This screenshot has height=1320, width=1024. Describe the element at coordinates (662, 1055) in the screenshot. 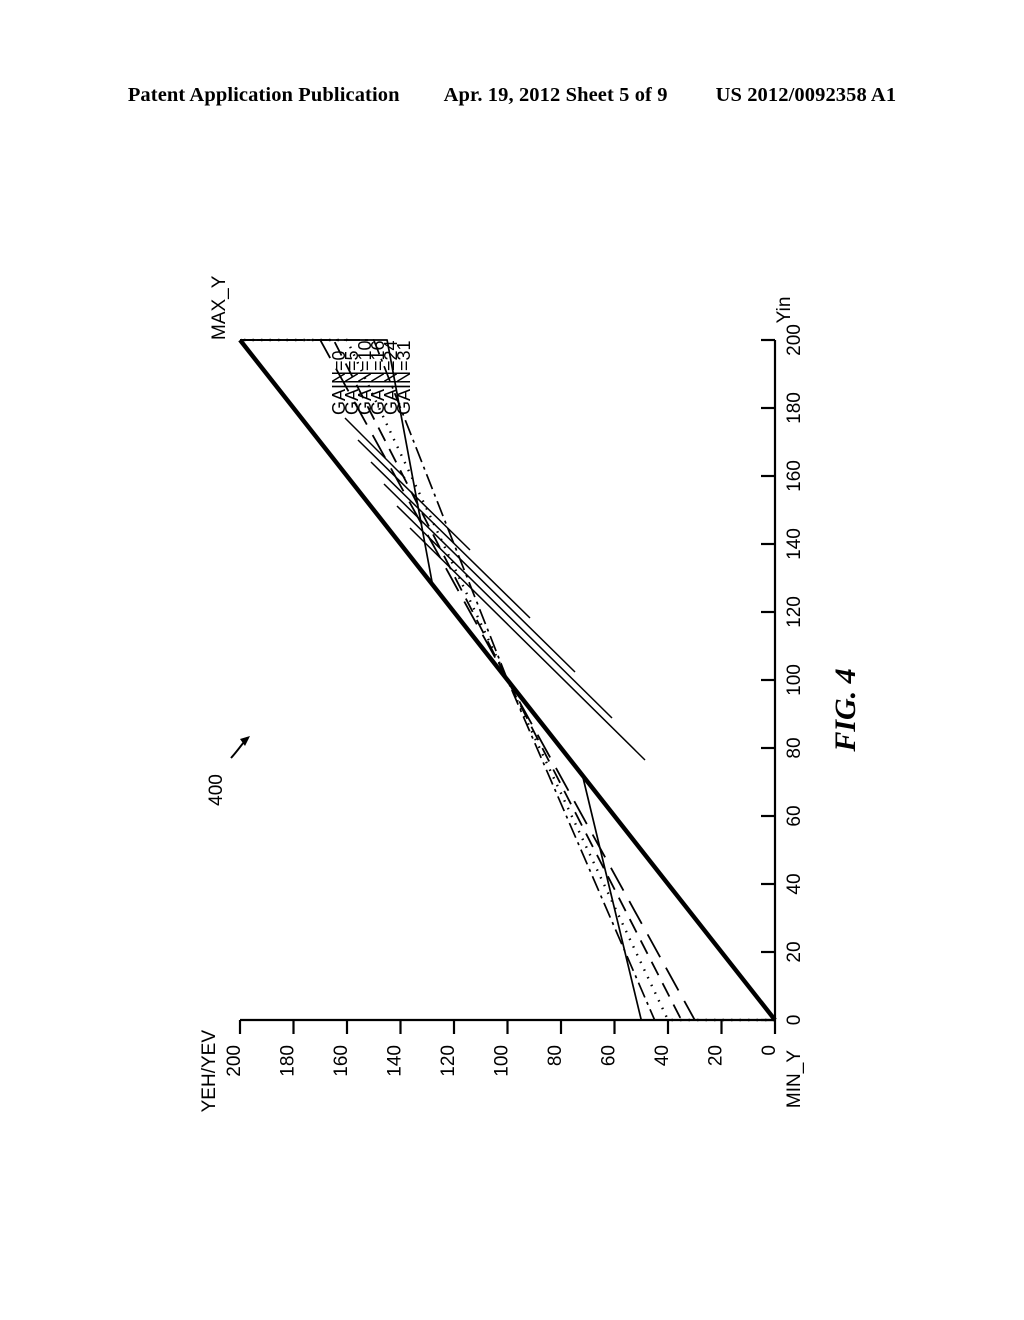

I see `yehyev-tick-label-40: 40` at that location.